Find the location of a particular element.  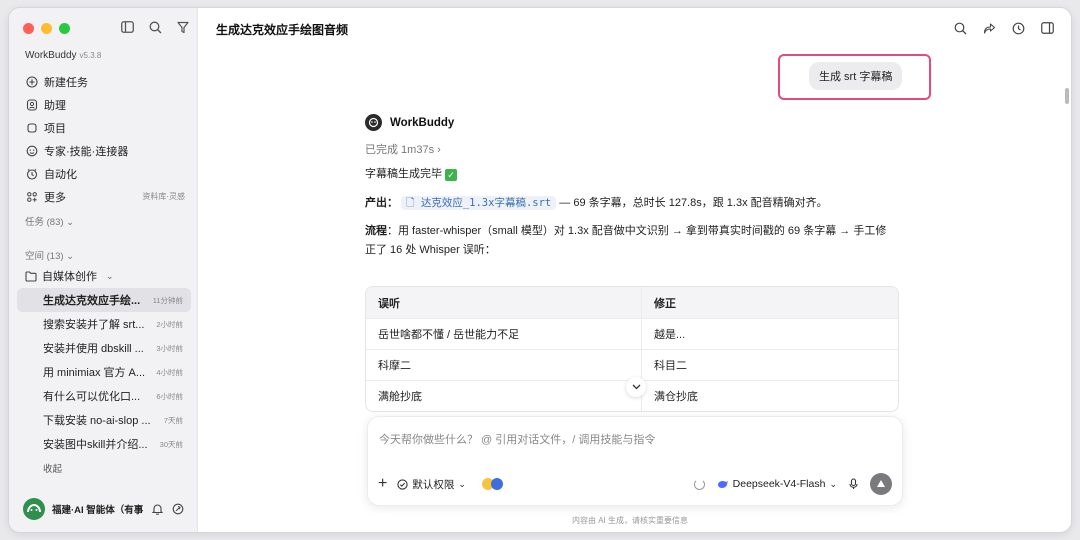

arrow-up-icon is located at coordinates (881, 483).